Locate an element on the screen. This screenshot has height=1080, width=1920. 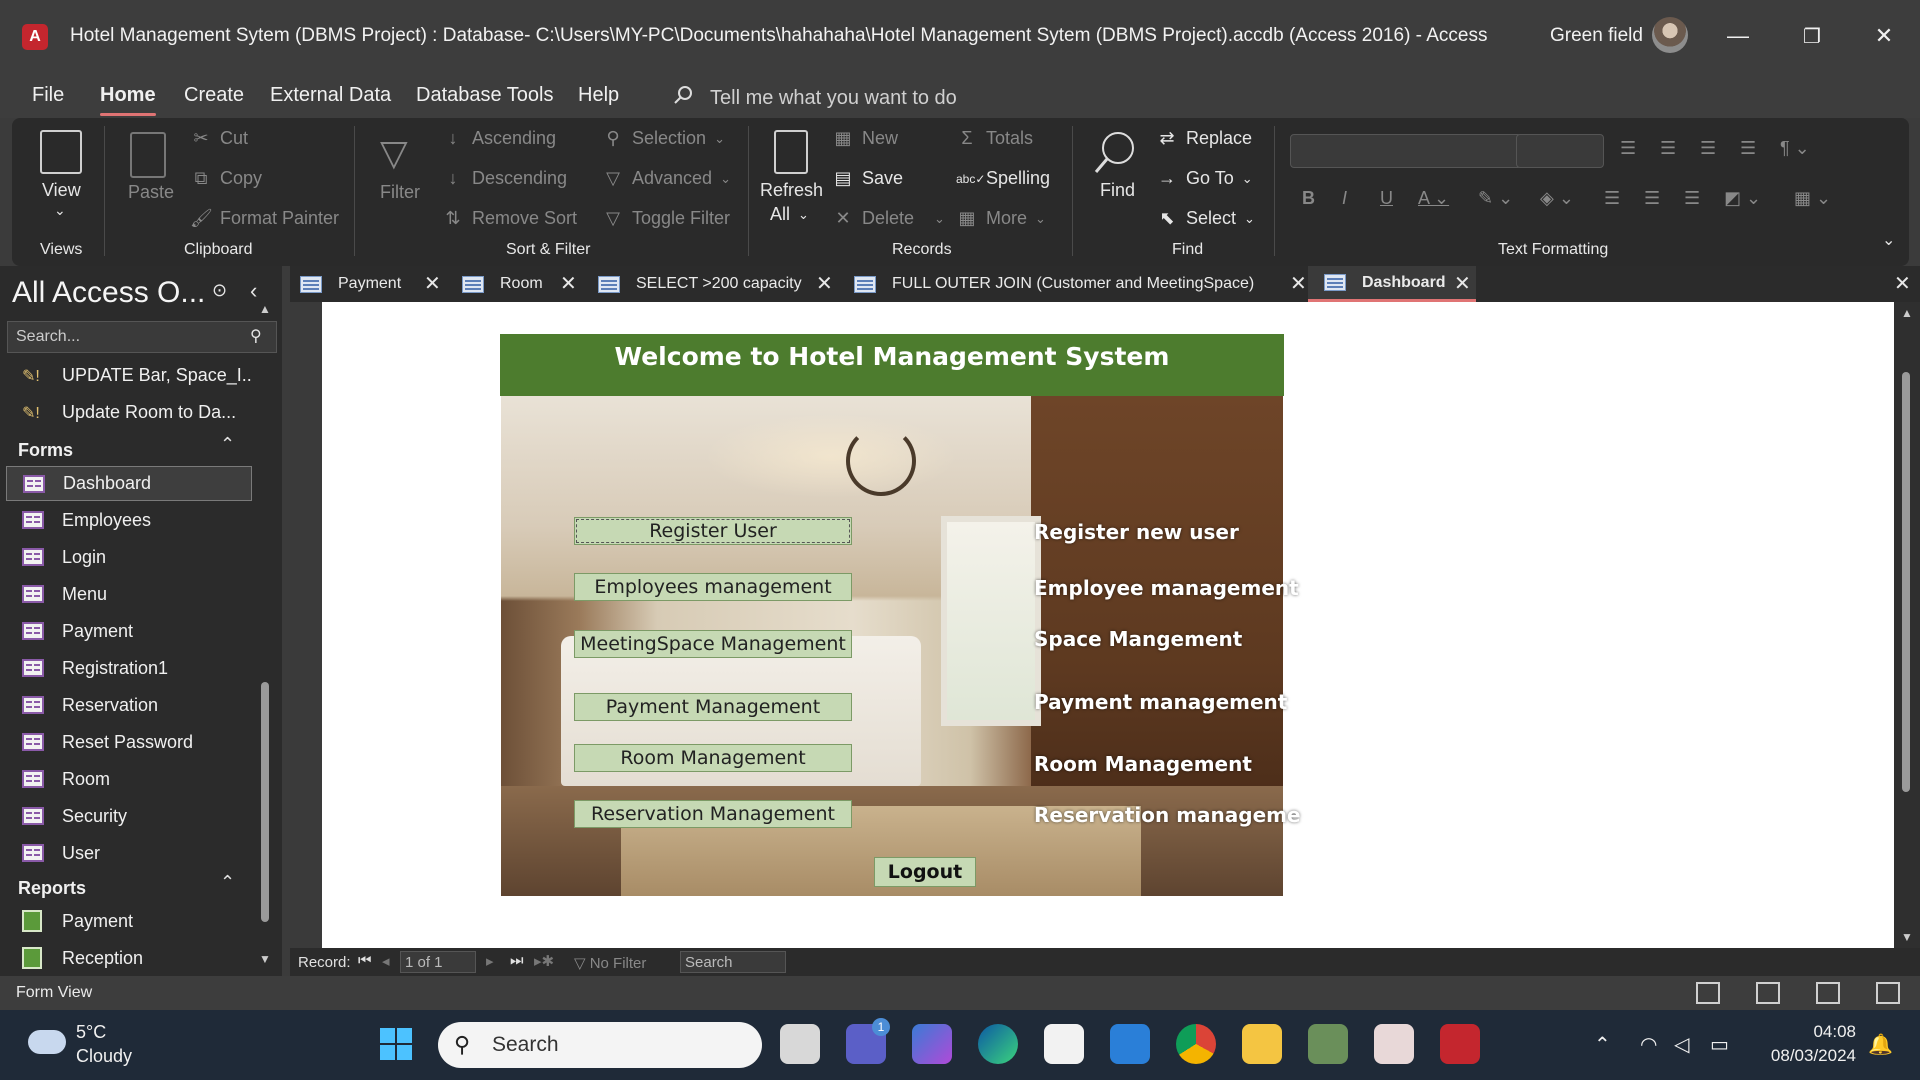
nav-item-form-registration1: Registration1 is located at coordinates (129, 668).